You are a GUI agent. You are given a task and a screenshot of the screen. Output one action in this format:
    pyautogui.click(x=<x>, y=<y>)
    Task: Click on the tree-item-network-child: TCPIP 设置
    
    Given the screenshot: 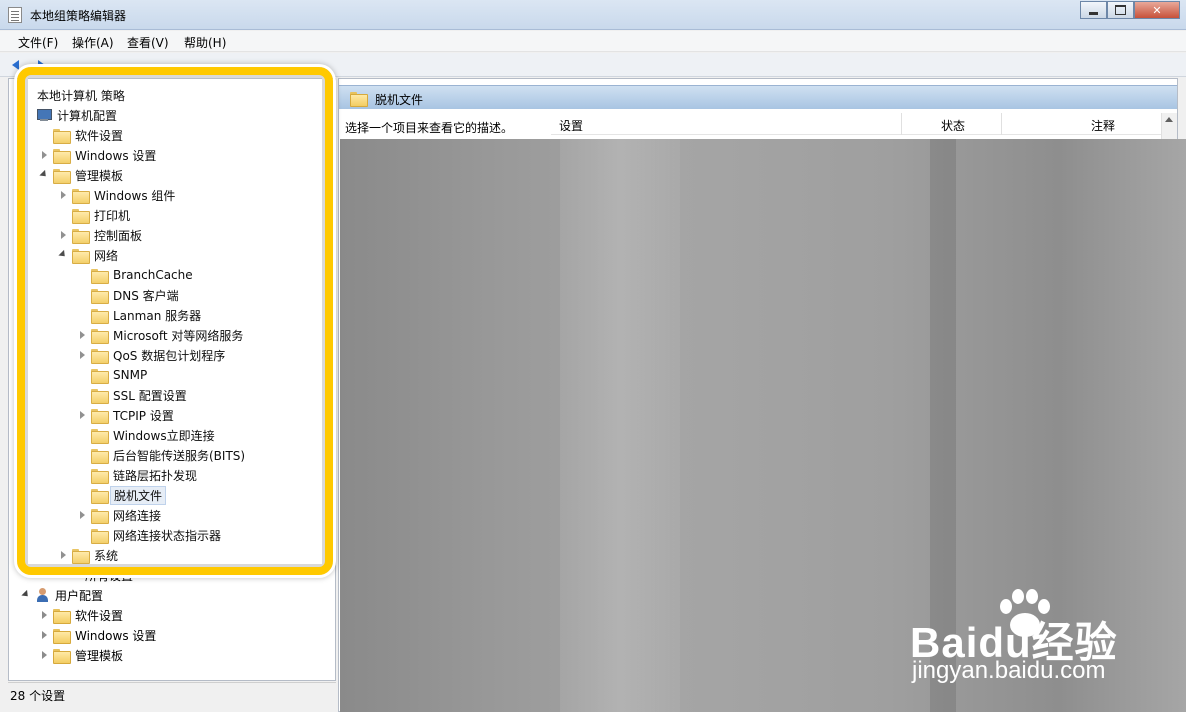 What is the action you would take?
    pyautogui.click(x=125, y=415)
    